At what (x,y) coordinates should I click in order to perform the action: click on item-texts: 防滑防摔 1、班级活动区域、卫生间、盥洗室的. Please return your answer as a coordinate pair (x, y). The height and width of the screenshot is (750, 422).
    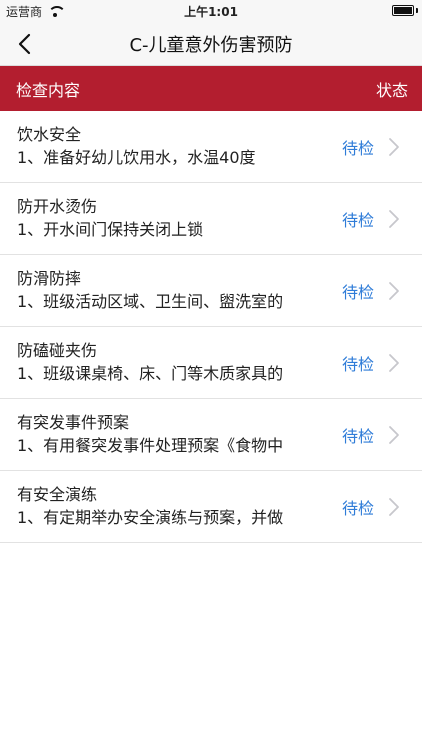
    Looking at the image, I should click on (167, 290).